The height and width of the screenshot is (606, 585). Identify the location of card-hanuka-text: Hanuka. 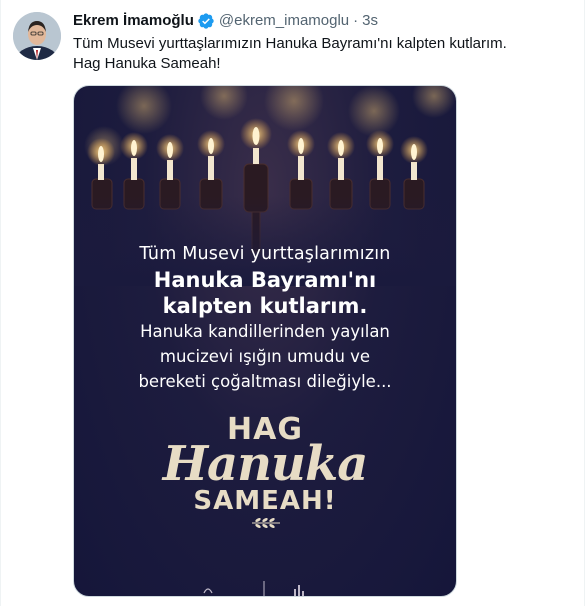
(265, 464).